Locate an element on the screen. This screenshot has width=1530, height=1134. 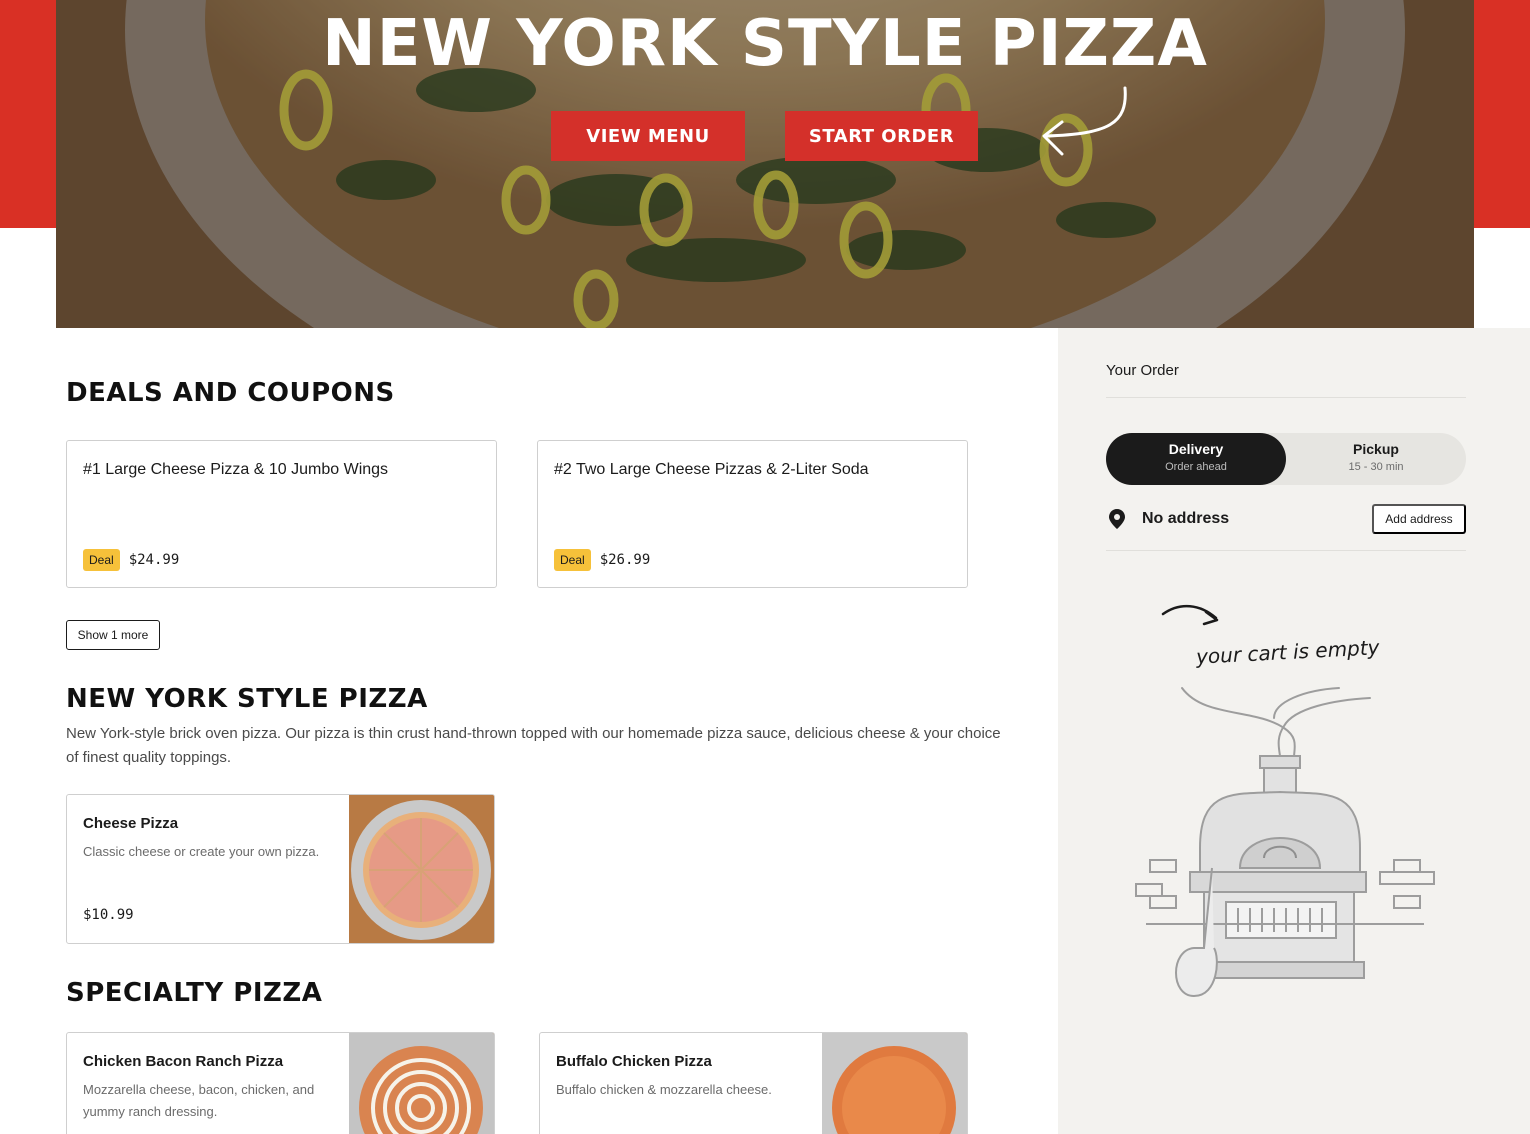
hero-title: NEW YORK STYLE PIZZA is located at coordinates (765, 44).